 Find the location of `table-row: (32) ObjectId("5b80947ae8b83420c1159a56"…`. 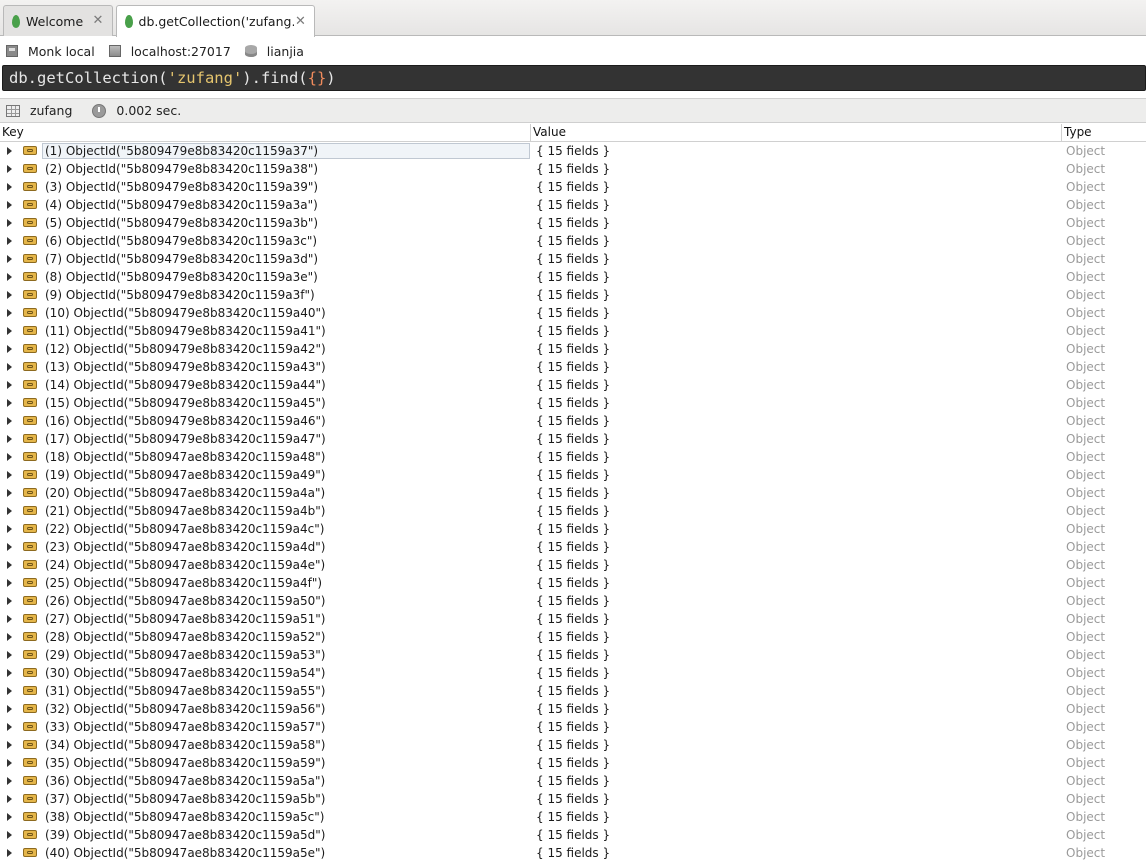

table-row: (32) ObjectId("5b80947ae8b83420c1159a56"… is located at coordinates (573, 709).